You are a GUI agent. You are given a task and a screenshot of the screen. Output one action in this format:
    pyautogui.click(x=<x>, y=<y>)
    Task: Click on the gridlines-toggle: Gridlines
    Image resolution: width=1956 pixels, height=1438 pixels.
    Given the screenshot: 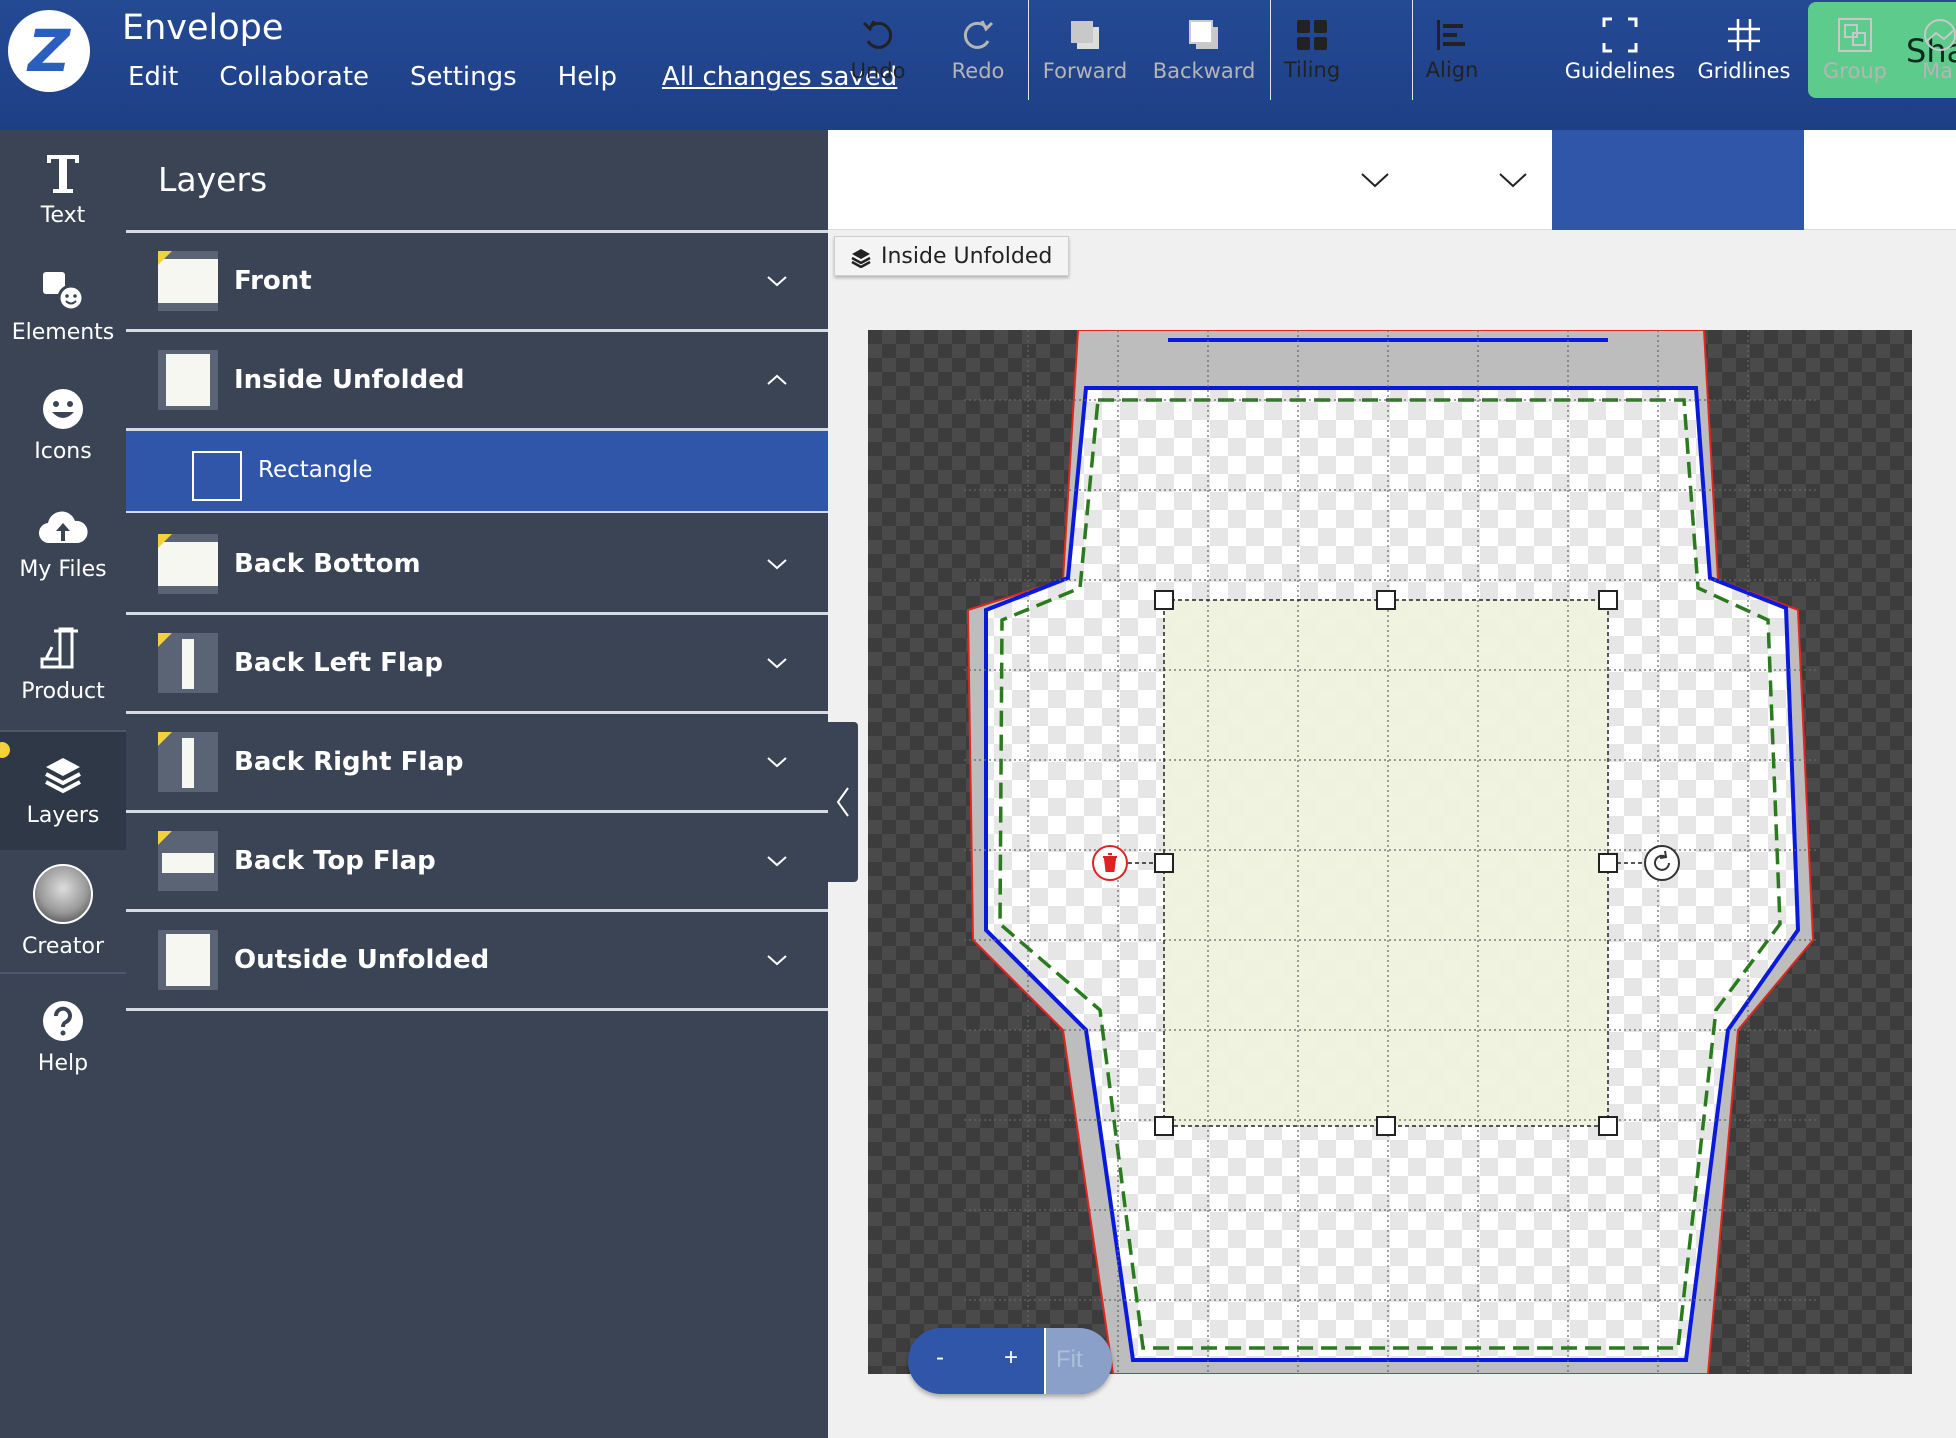 What is the action you would take?
    pyautogui.click(x=1744, y=50)
    